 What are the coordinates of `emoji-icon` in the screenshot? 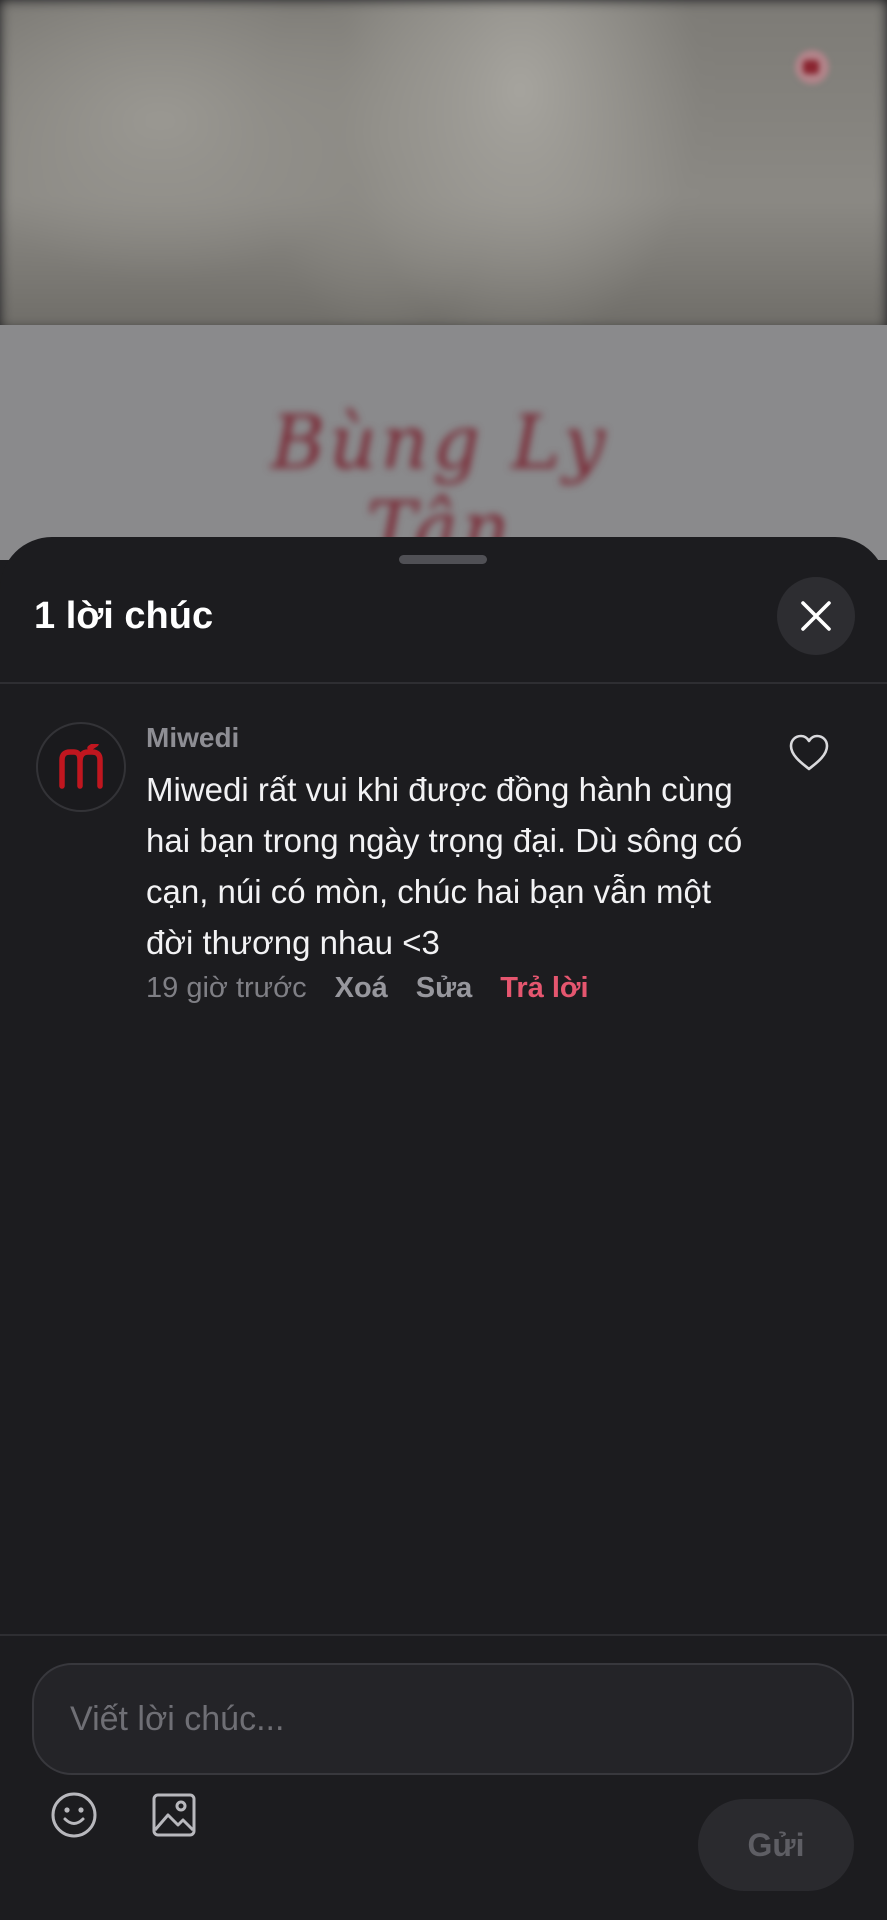 It's located at (74, 1815).